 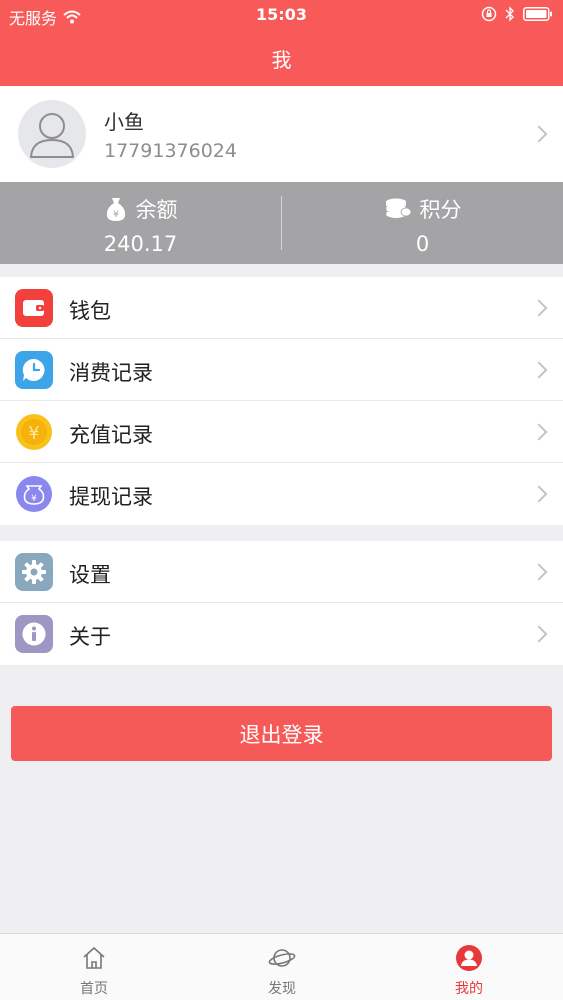 What do you see at coordinates (34, 370) in the screenshot?
I see `clock-chat-icon` at bounding box center [34, 370].